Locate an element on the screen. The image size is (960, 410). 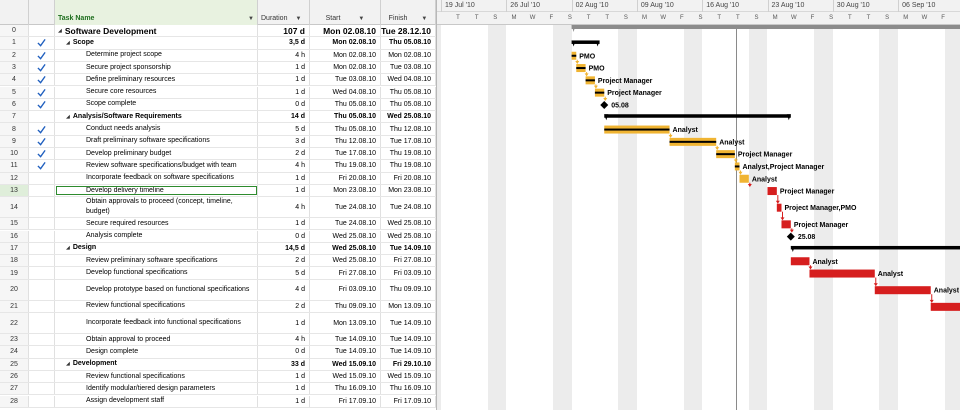
start-cell: Wed 04.08.10 is located at coordinates (345, 92).